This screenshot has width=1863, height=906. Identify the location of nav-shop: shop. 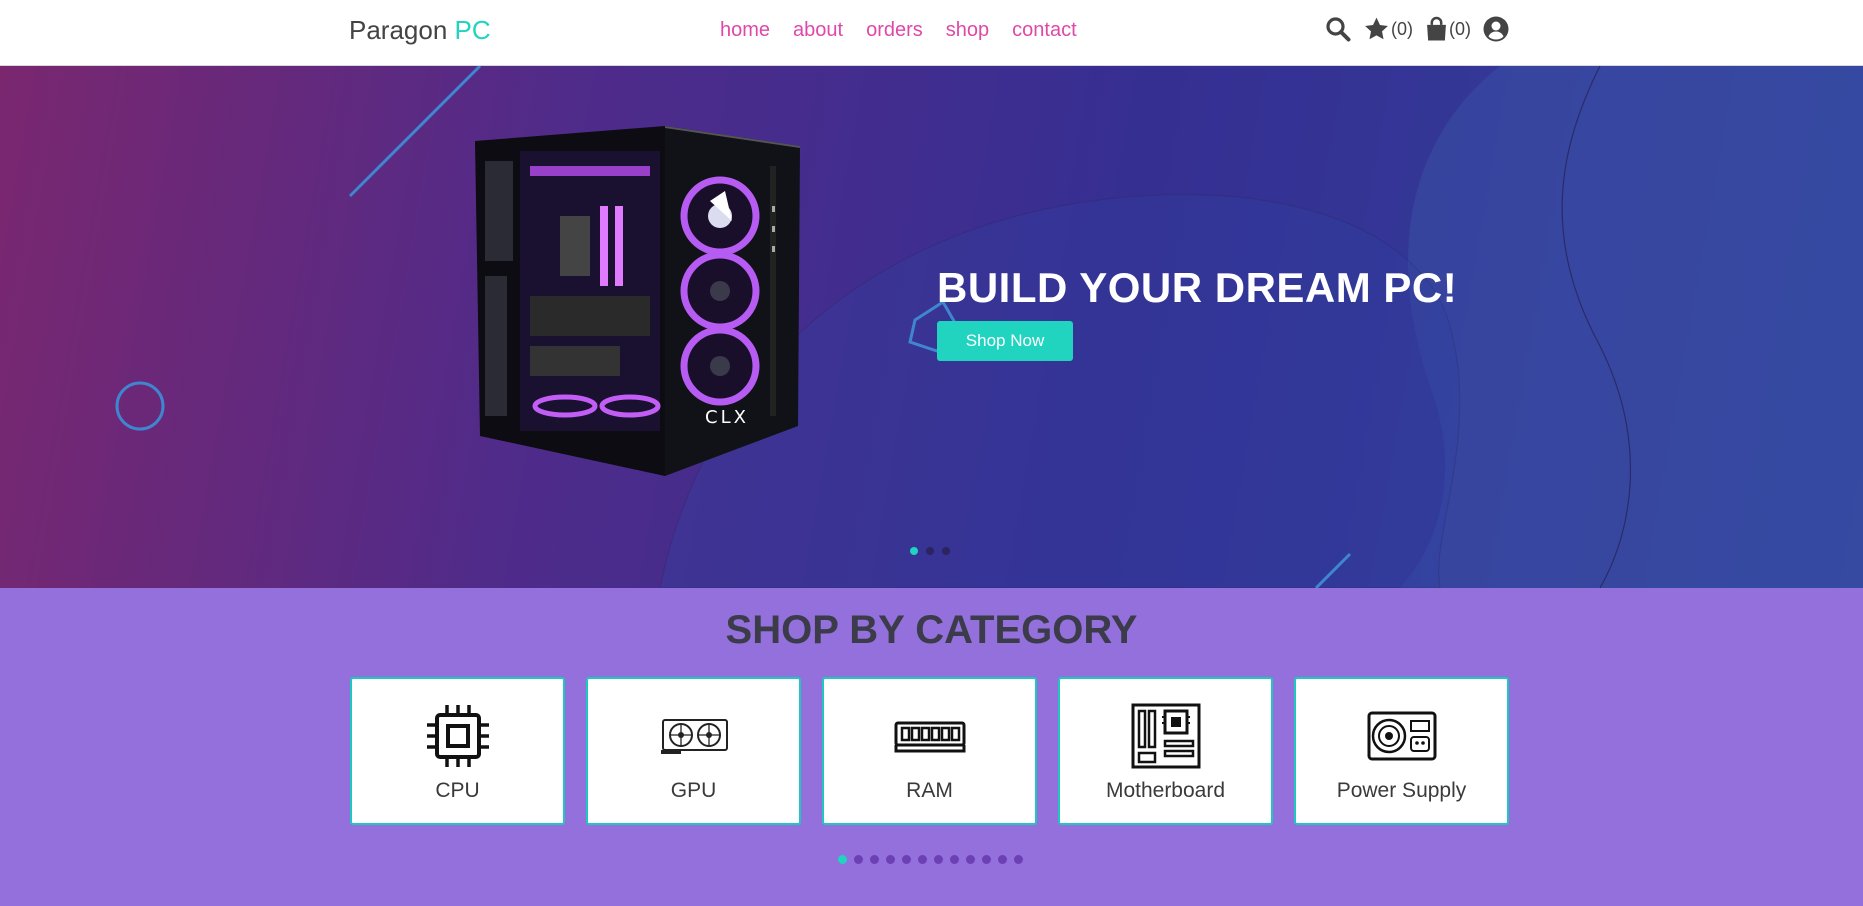
(967, 30).